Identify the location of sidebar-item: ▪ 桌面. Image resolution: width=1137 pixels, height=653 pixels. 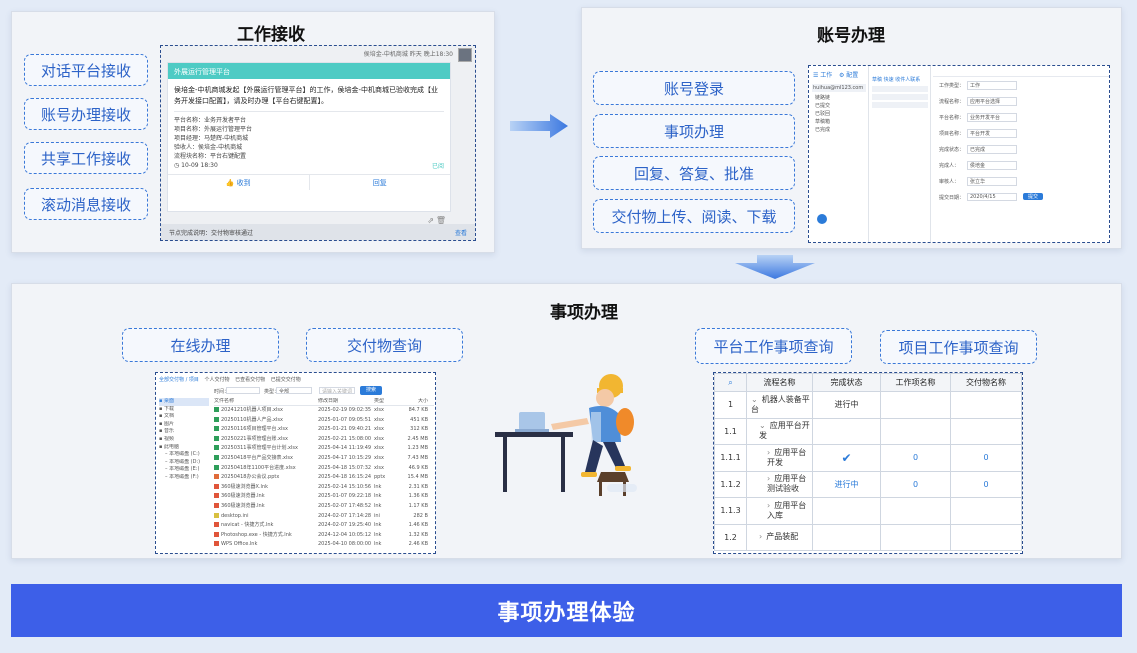
(184, 402).